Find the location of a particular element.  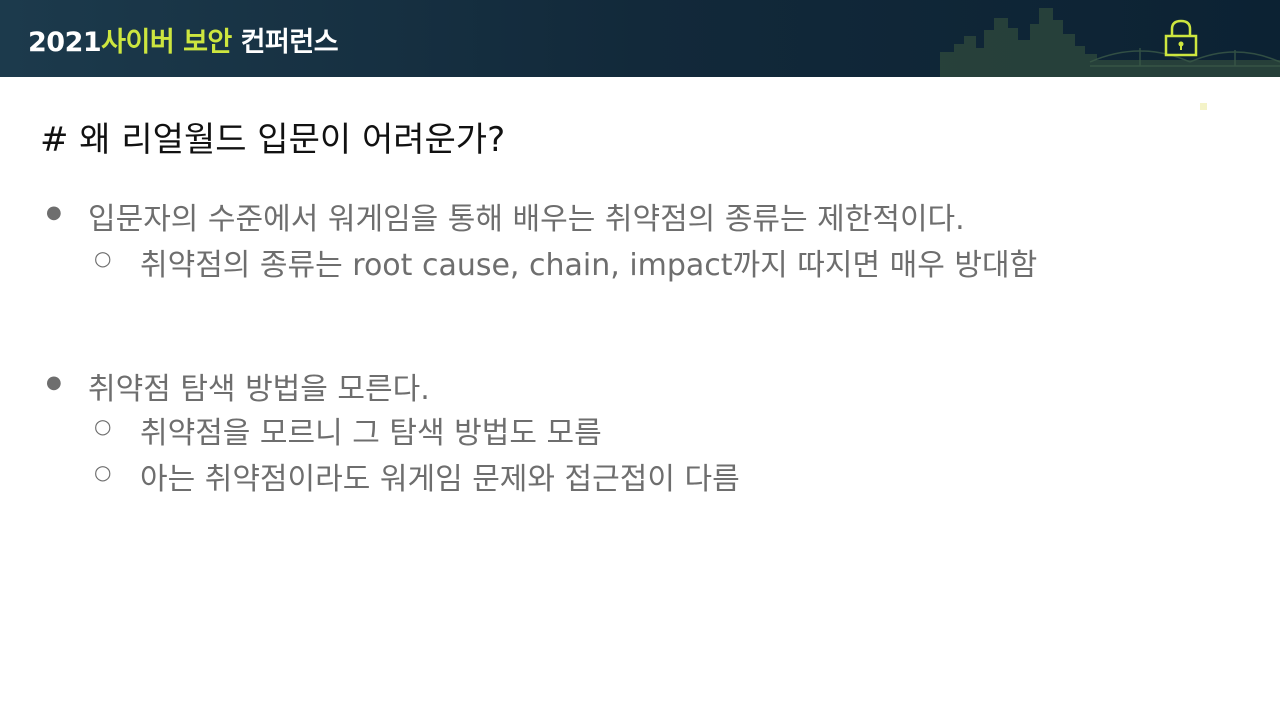

sub-bullet-text: 취약점을 모르니 그 탐색 방법도 모름 is located at coordinates (371, 433).